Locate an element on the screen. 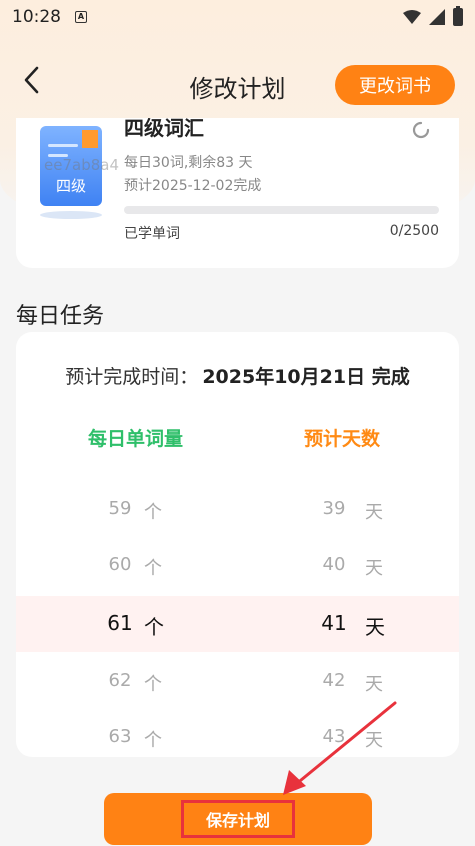 This screenshot has height=846, width=475. wifi-icon is located at coordinates (412, 17).